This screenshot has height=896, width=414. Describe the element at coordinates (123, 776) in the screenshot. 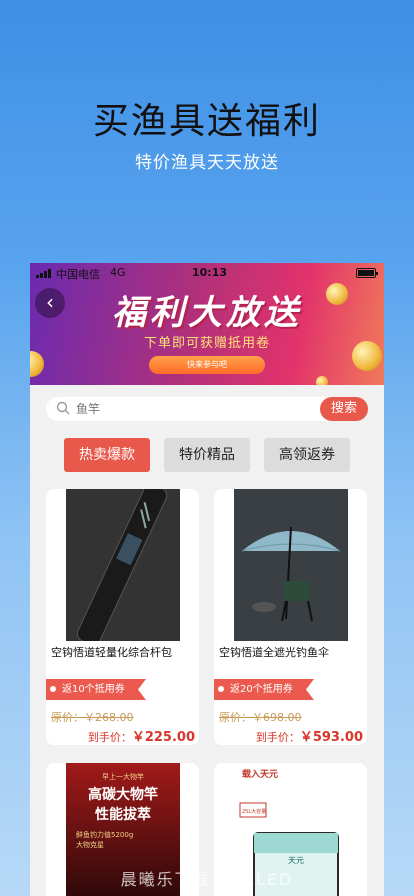

I see `poster-tag: 早上一大物竿` at that location.